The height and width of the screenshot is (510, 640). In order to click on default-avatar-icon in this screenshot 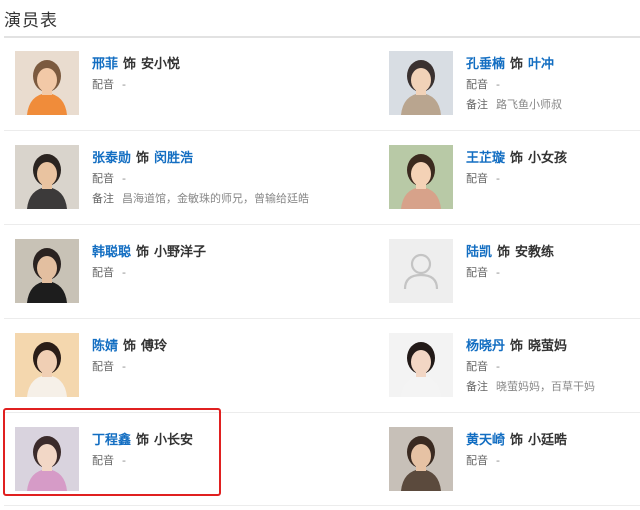, I will do `click(421, 271)`.